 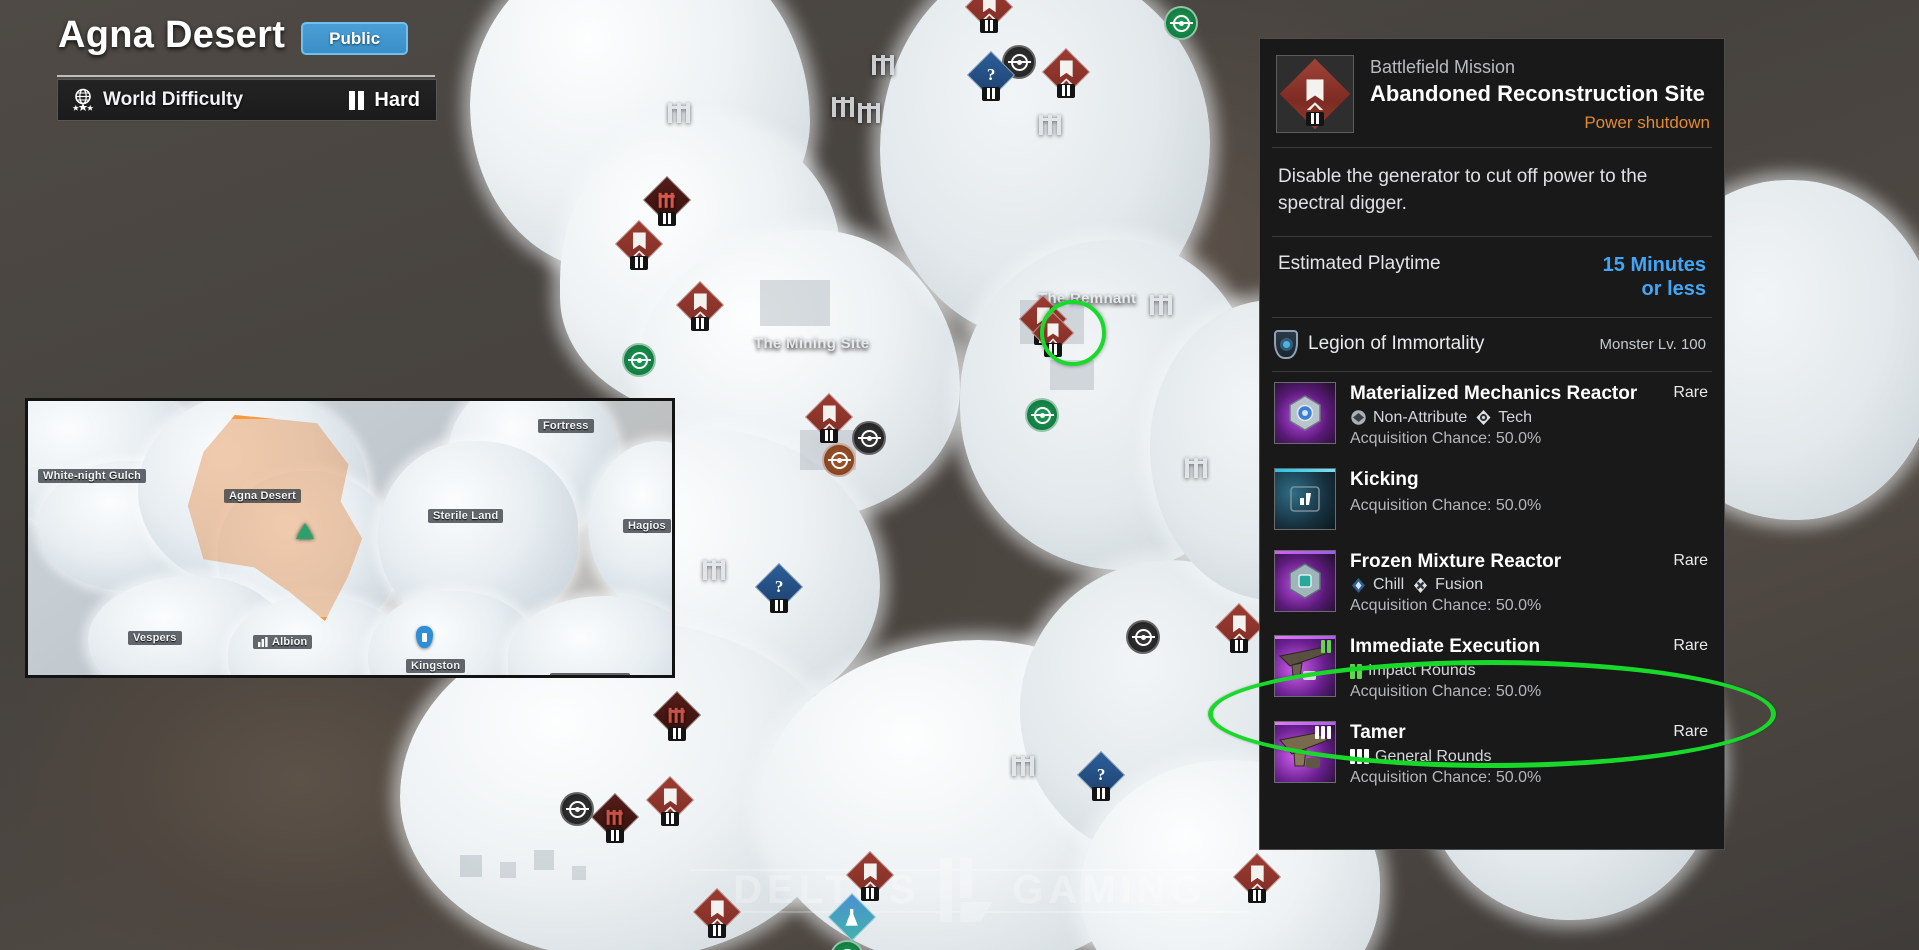 What do you see at coordinates (1356, 671) in the screenshot?
I see `impact-rounds-icon` at bounding box center [1356, 671].